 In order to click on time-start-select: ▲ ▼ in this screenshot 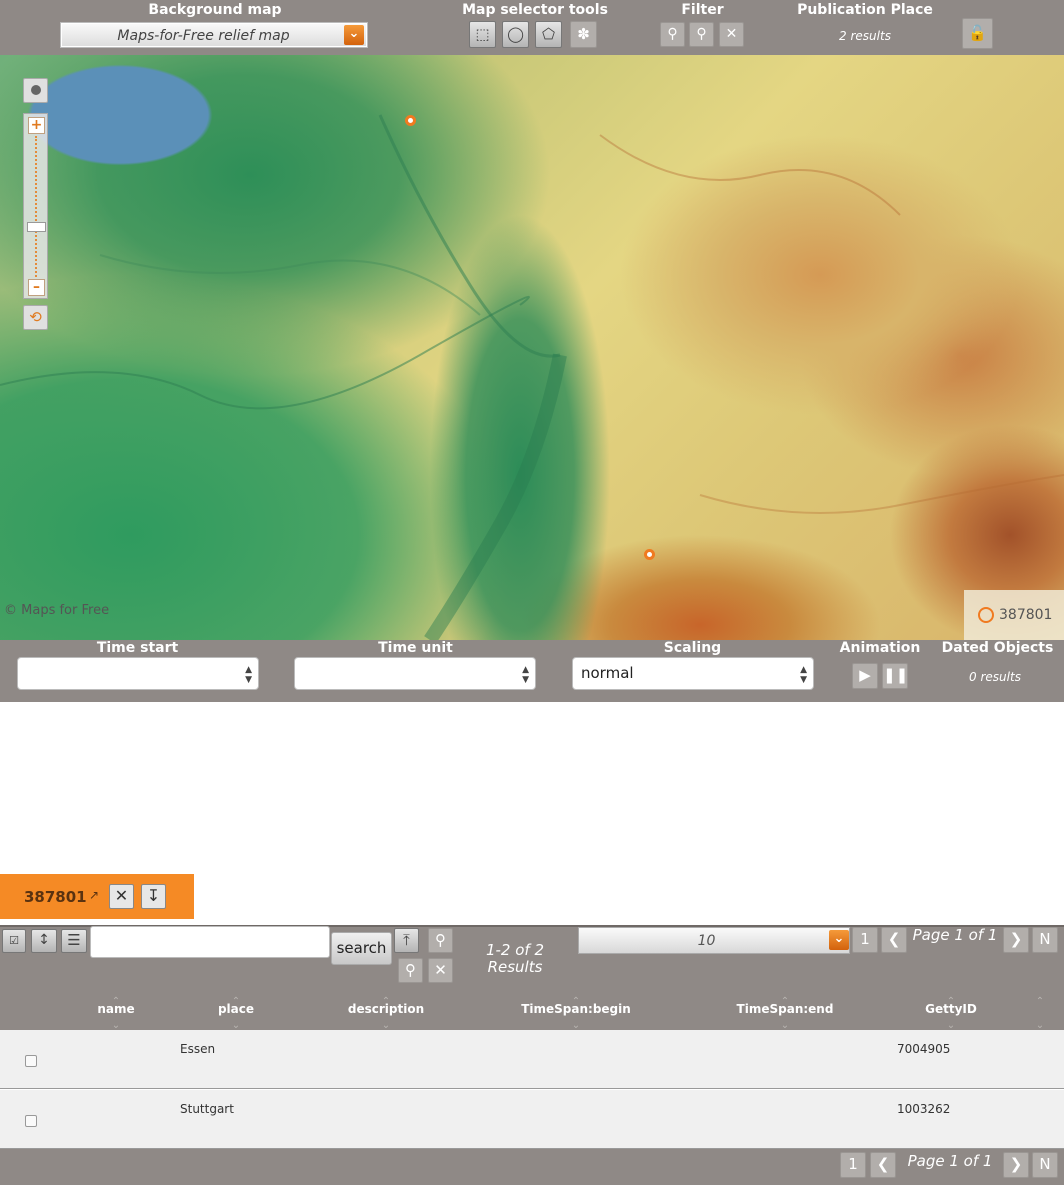, I will do `click(138, 673)`.